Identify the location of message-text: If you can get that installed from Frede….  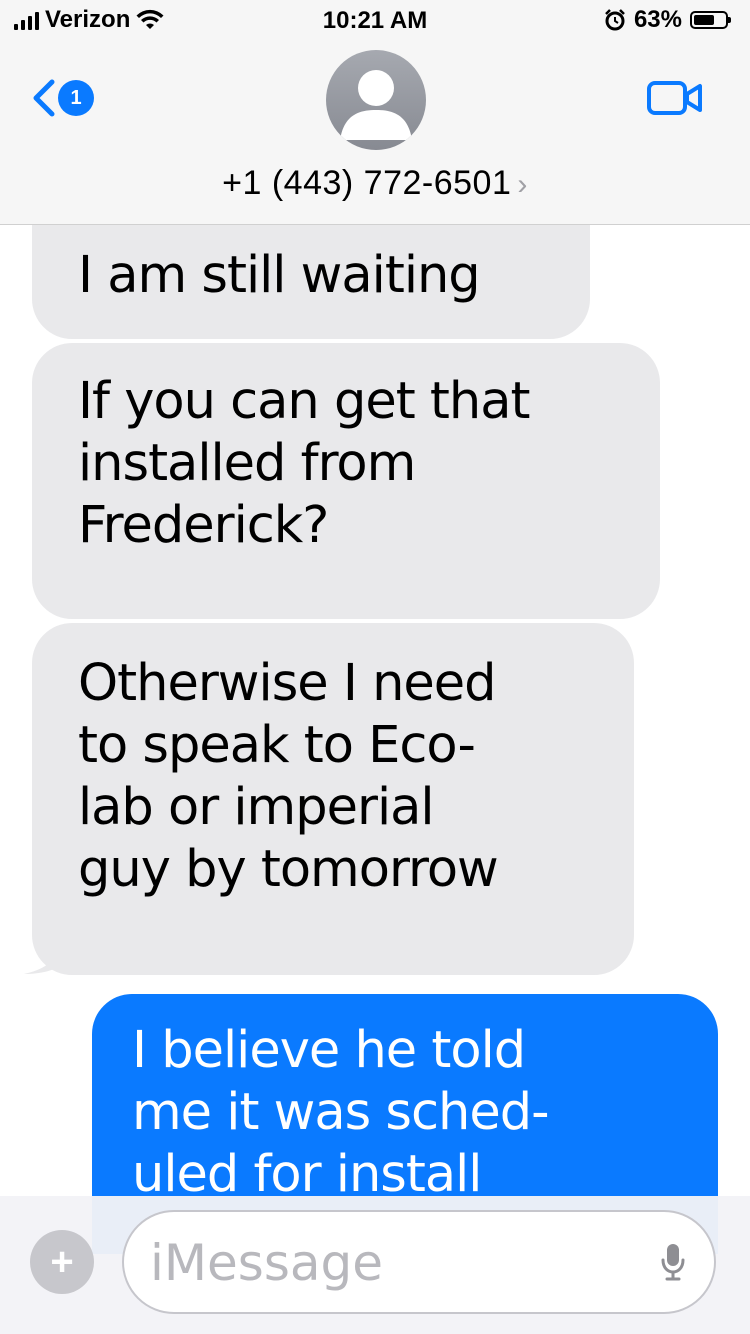
(304, 463).